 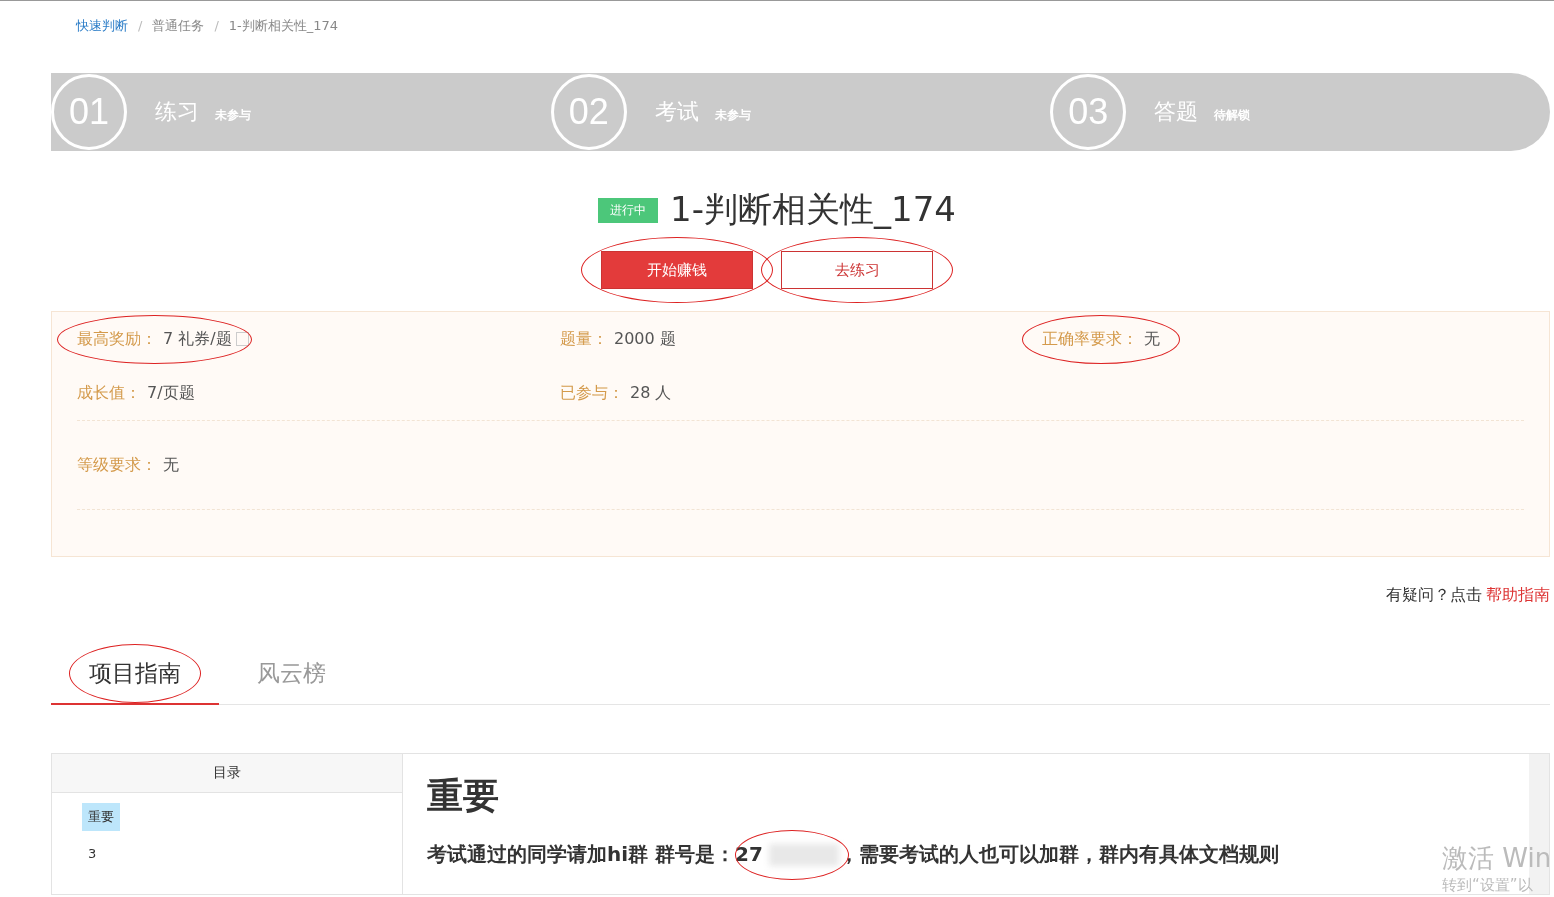 What do you see at coordinates (595, 854) in the screenshot?
I see `article-text: 考试通过的同学请加hi群 群号是：27` at bounding box center [595, 854].